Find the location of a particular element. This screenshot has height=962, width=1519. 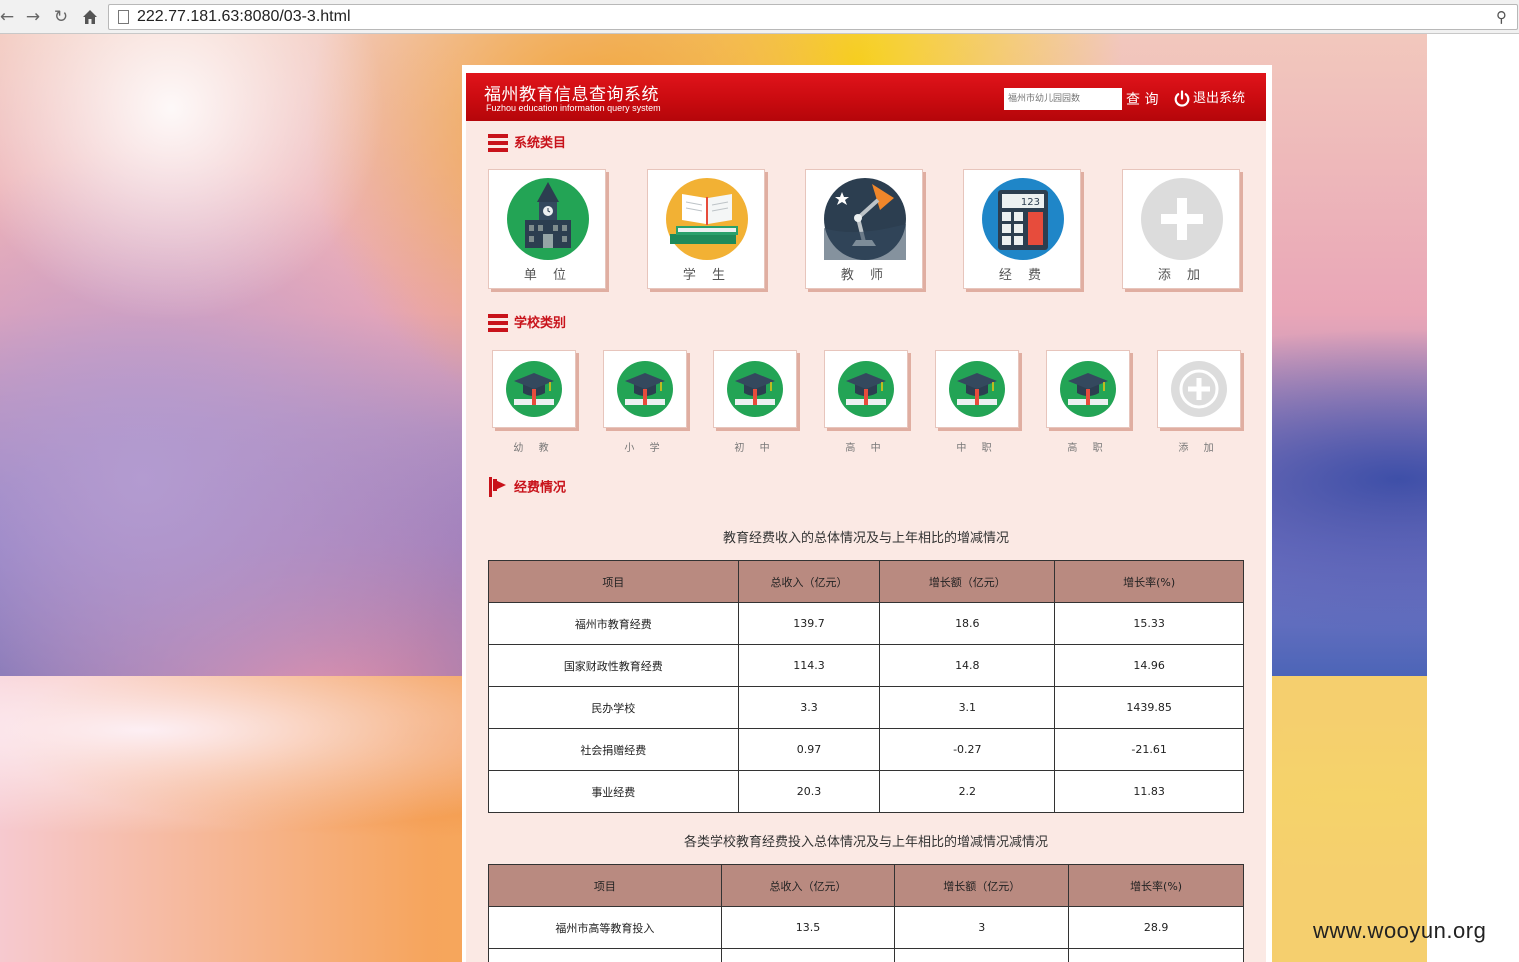

school-type-add is located at coordinates (1199, 389).